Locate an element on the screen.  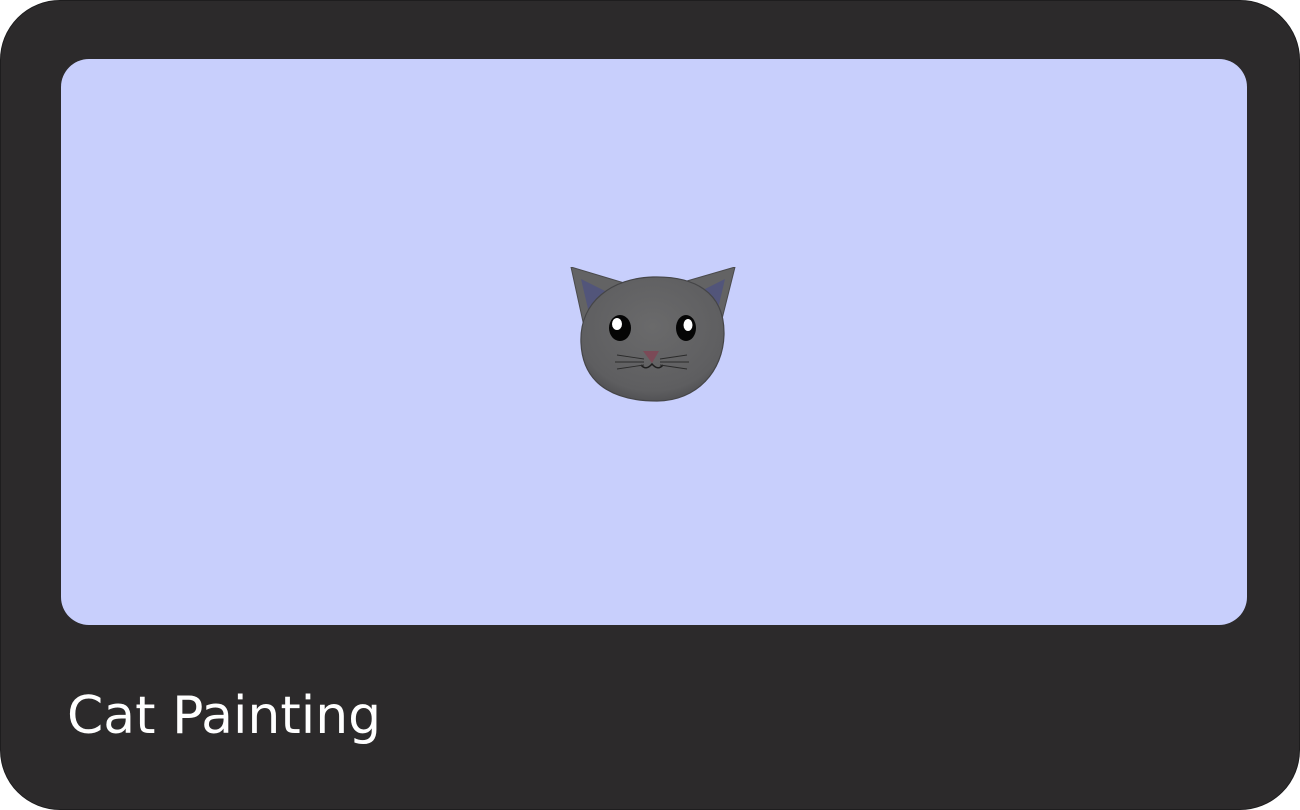
cat-head is located at coordinates (652, 339).